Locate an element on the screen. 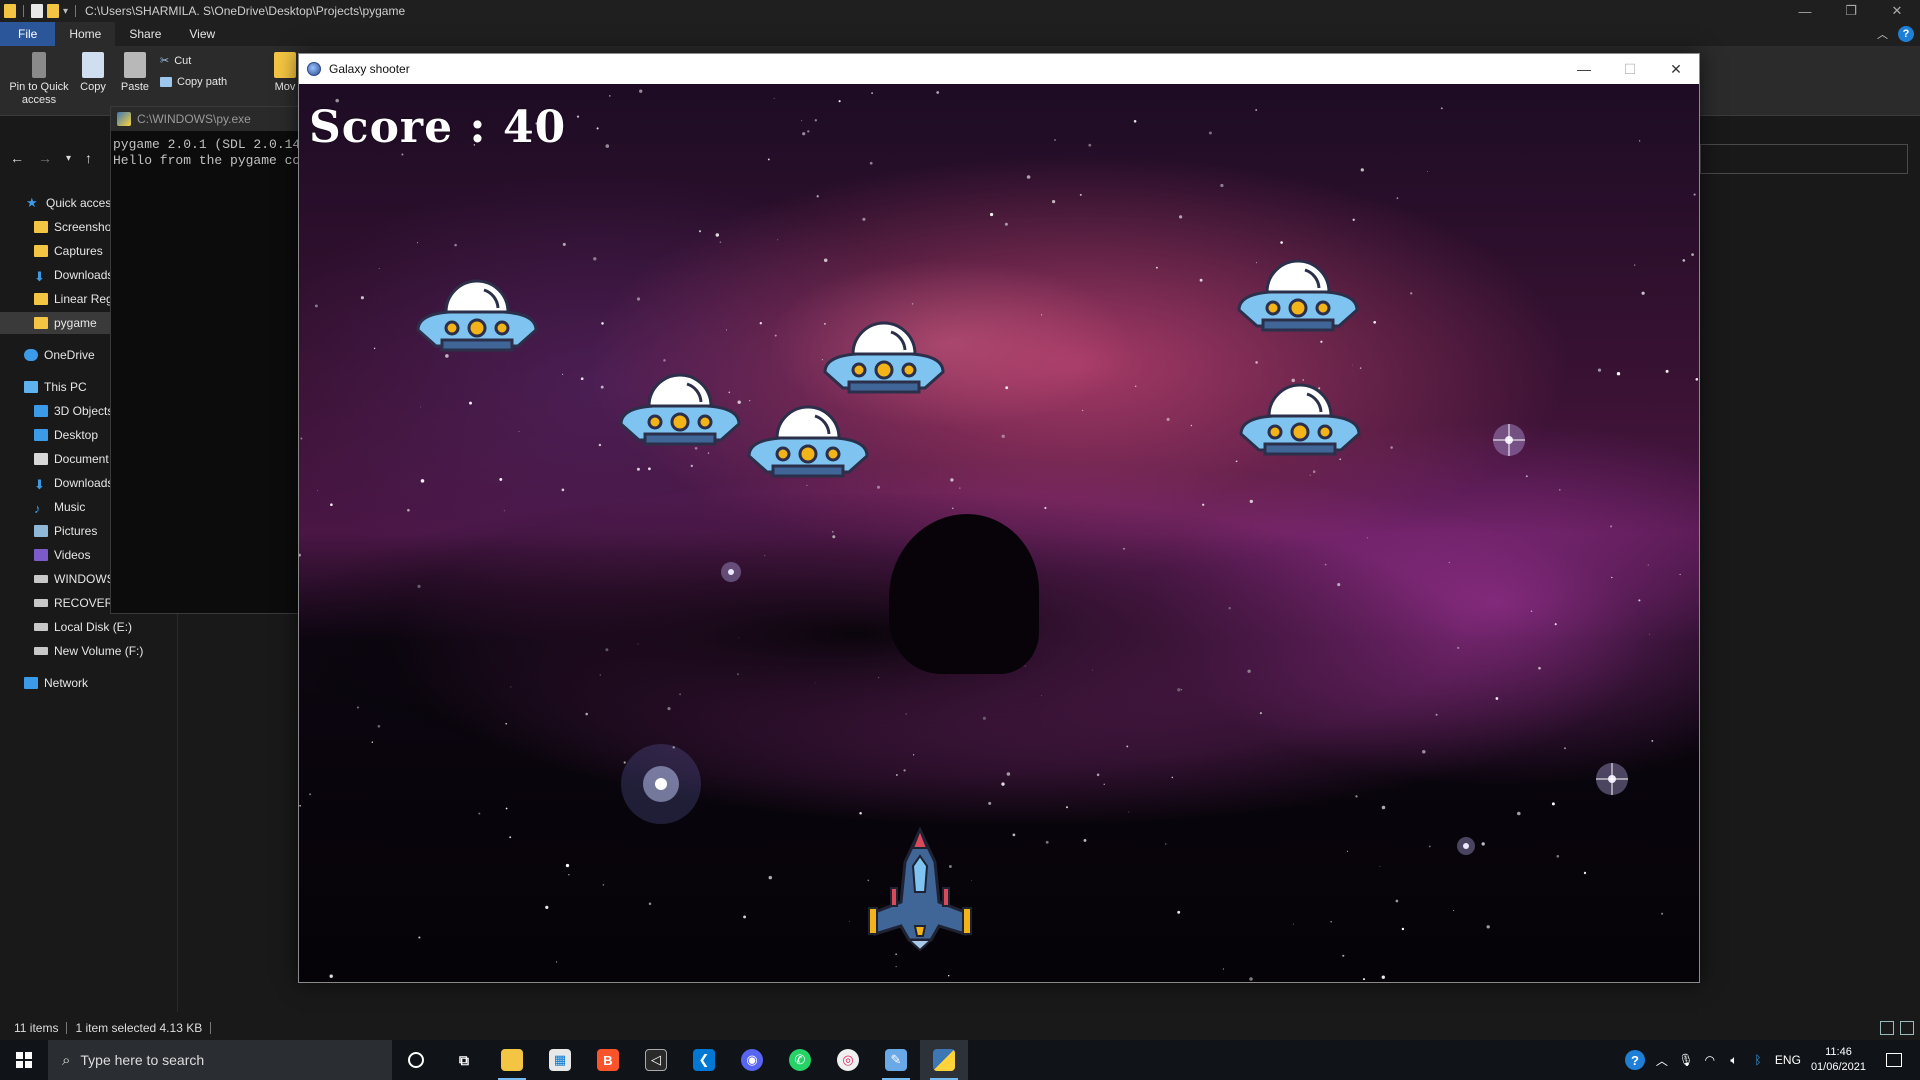 The image size is (1920, 1080). copy-button: Copy is located at coordinates (93, 73).